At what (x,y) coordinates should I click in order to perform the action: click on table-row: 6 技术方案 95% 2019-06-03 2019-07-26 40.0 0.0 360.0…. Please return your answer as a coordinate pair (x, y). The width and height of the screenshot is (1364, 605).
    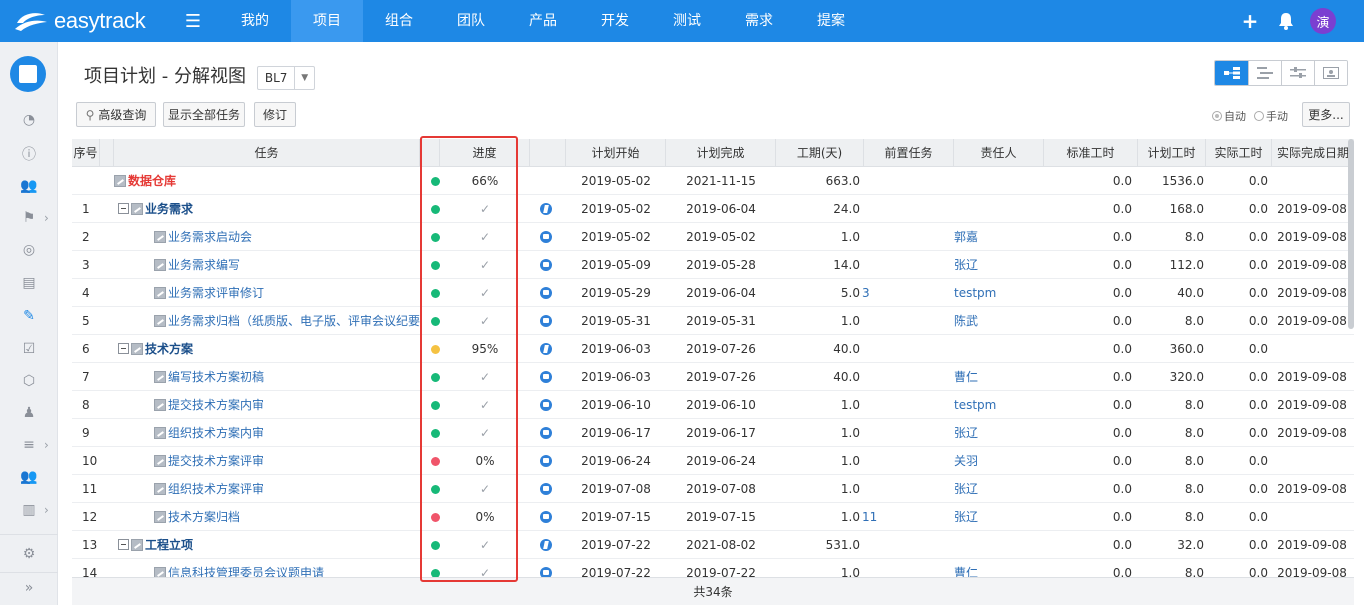
    Looking at the image, I should click on (713, 349).